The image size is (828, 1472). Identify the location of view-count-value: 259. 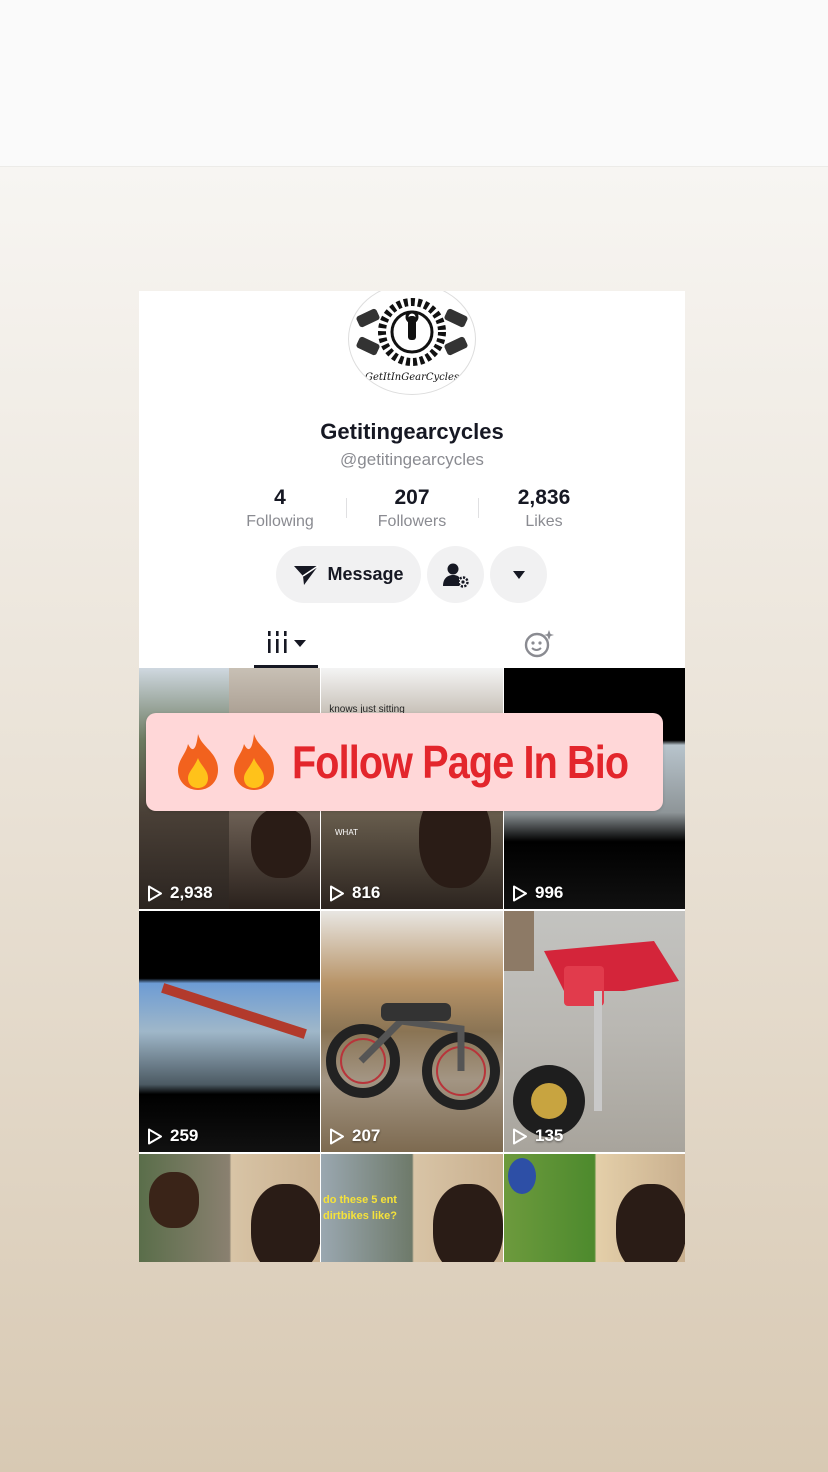
(184, 1135).